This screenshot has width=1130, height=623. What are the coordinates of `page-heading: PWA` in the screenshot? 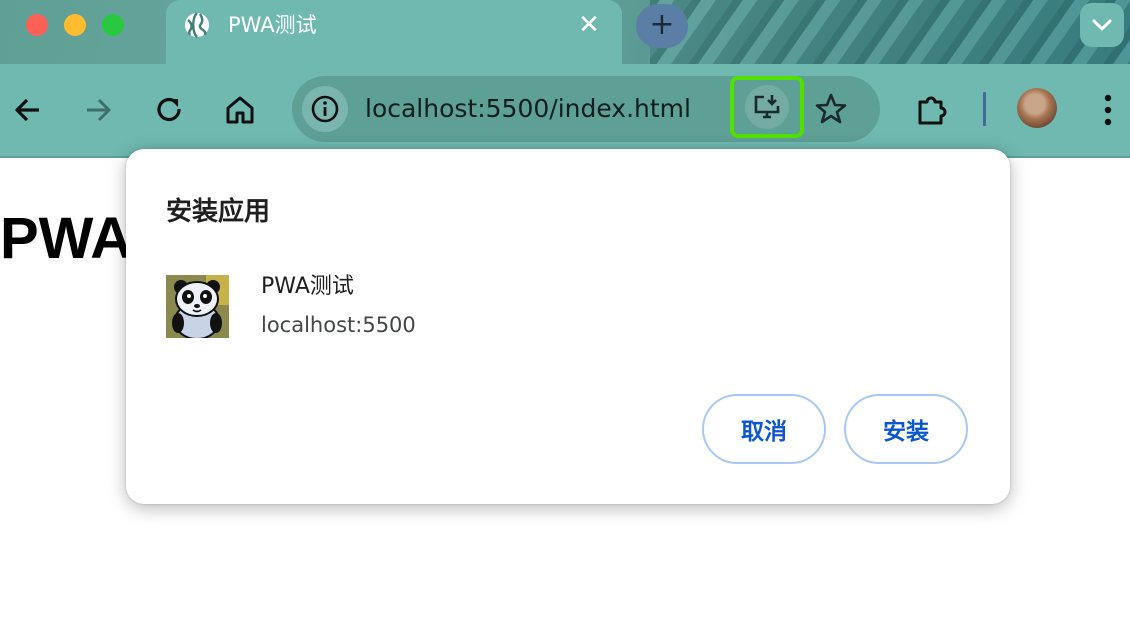 It's located at (66, 238).